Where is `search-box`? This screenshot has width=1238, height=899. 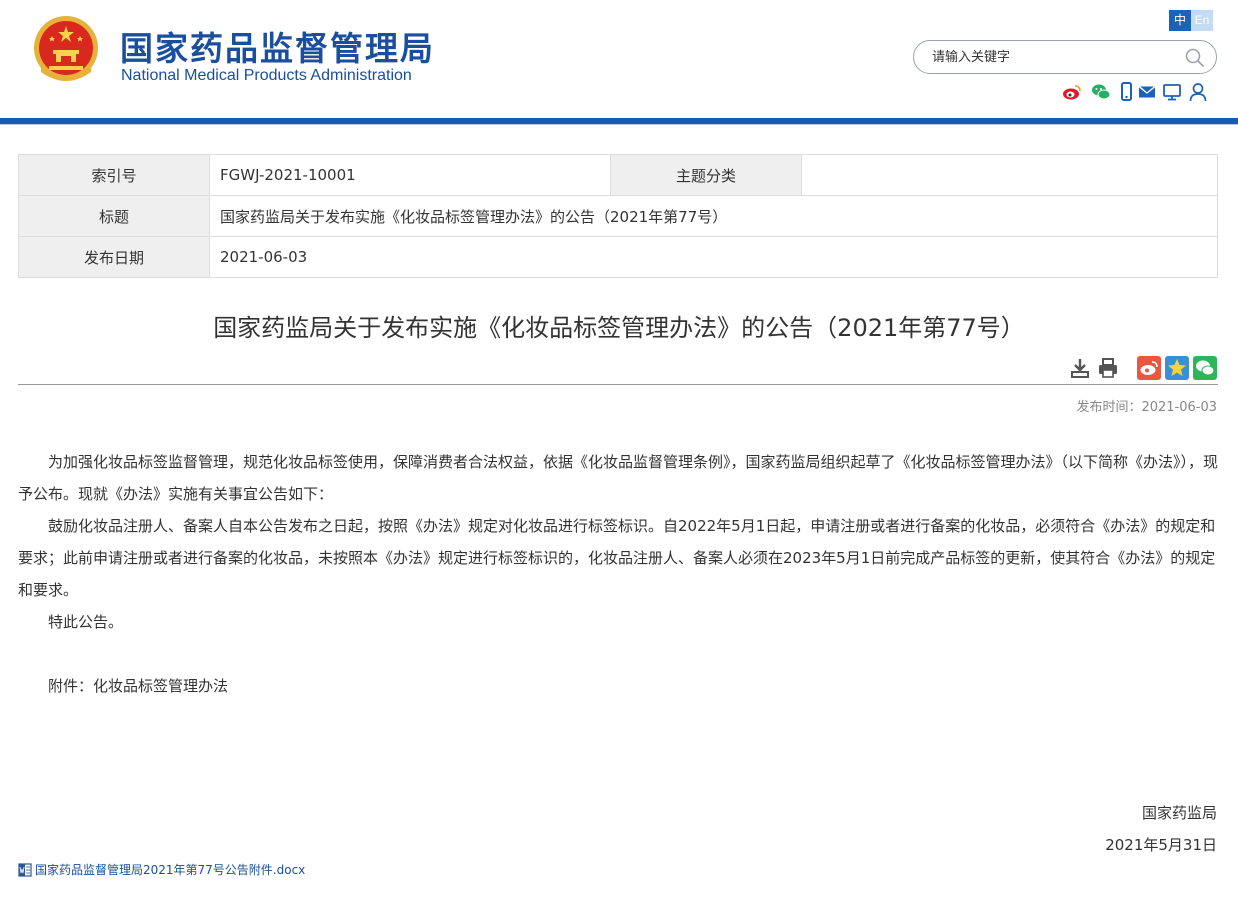
search-box is located at coordinates (1065, 57).